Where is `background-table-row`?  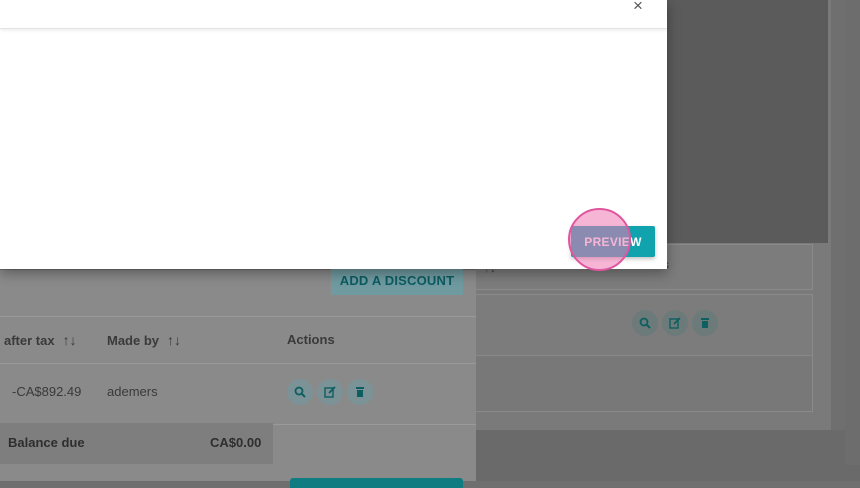
background-table-row is located at coordinates (644, 383).